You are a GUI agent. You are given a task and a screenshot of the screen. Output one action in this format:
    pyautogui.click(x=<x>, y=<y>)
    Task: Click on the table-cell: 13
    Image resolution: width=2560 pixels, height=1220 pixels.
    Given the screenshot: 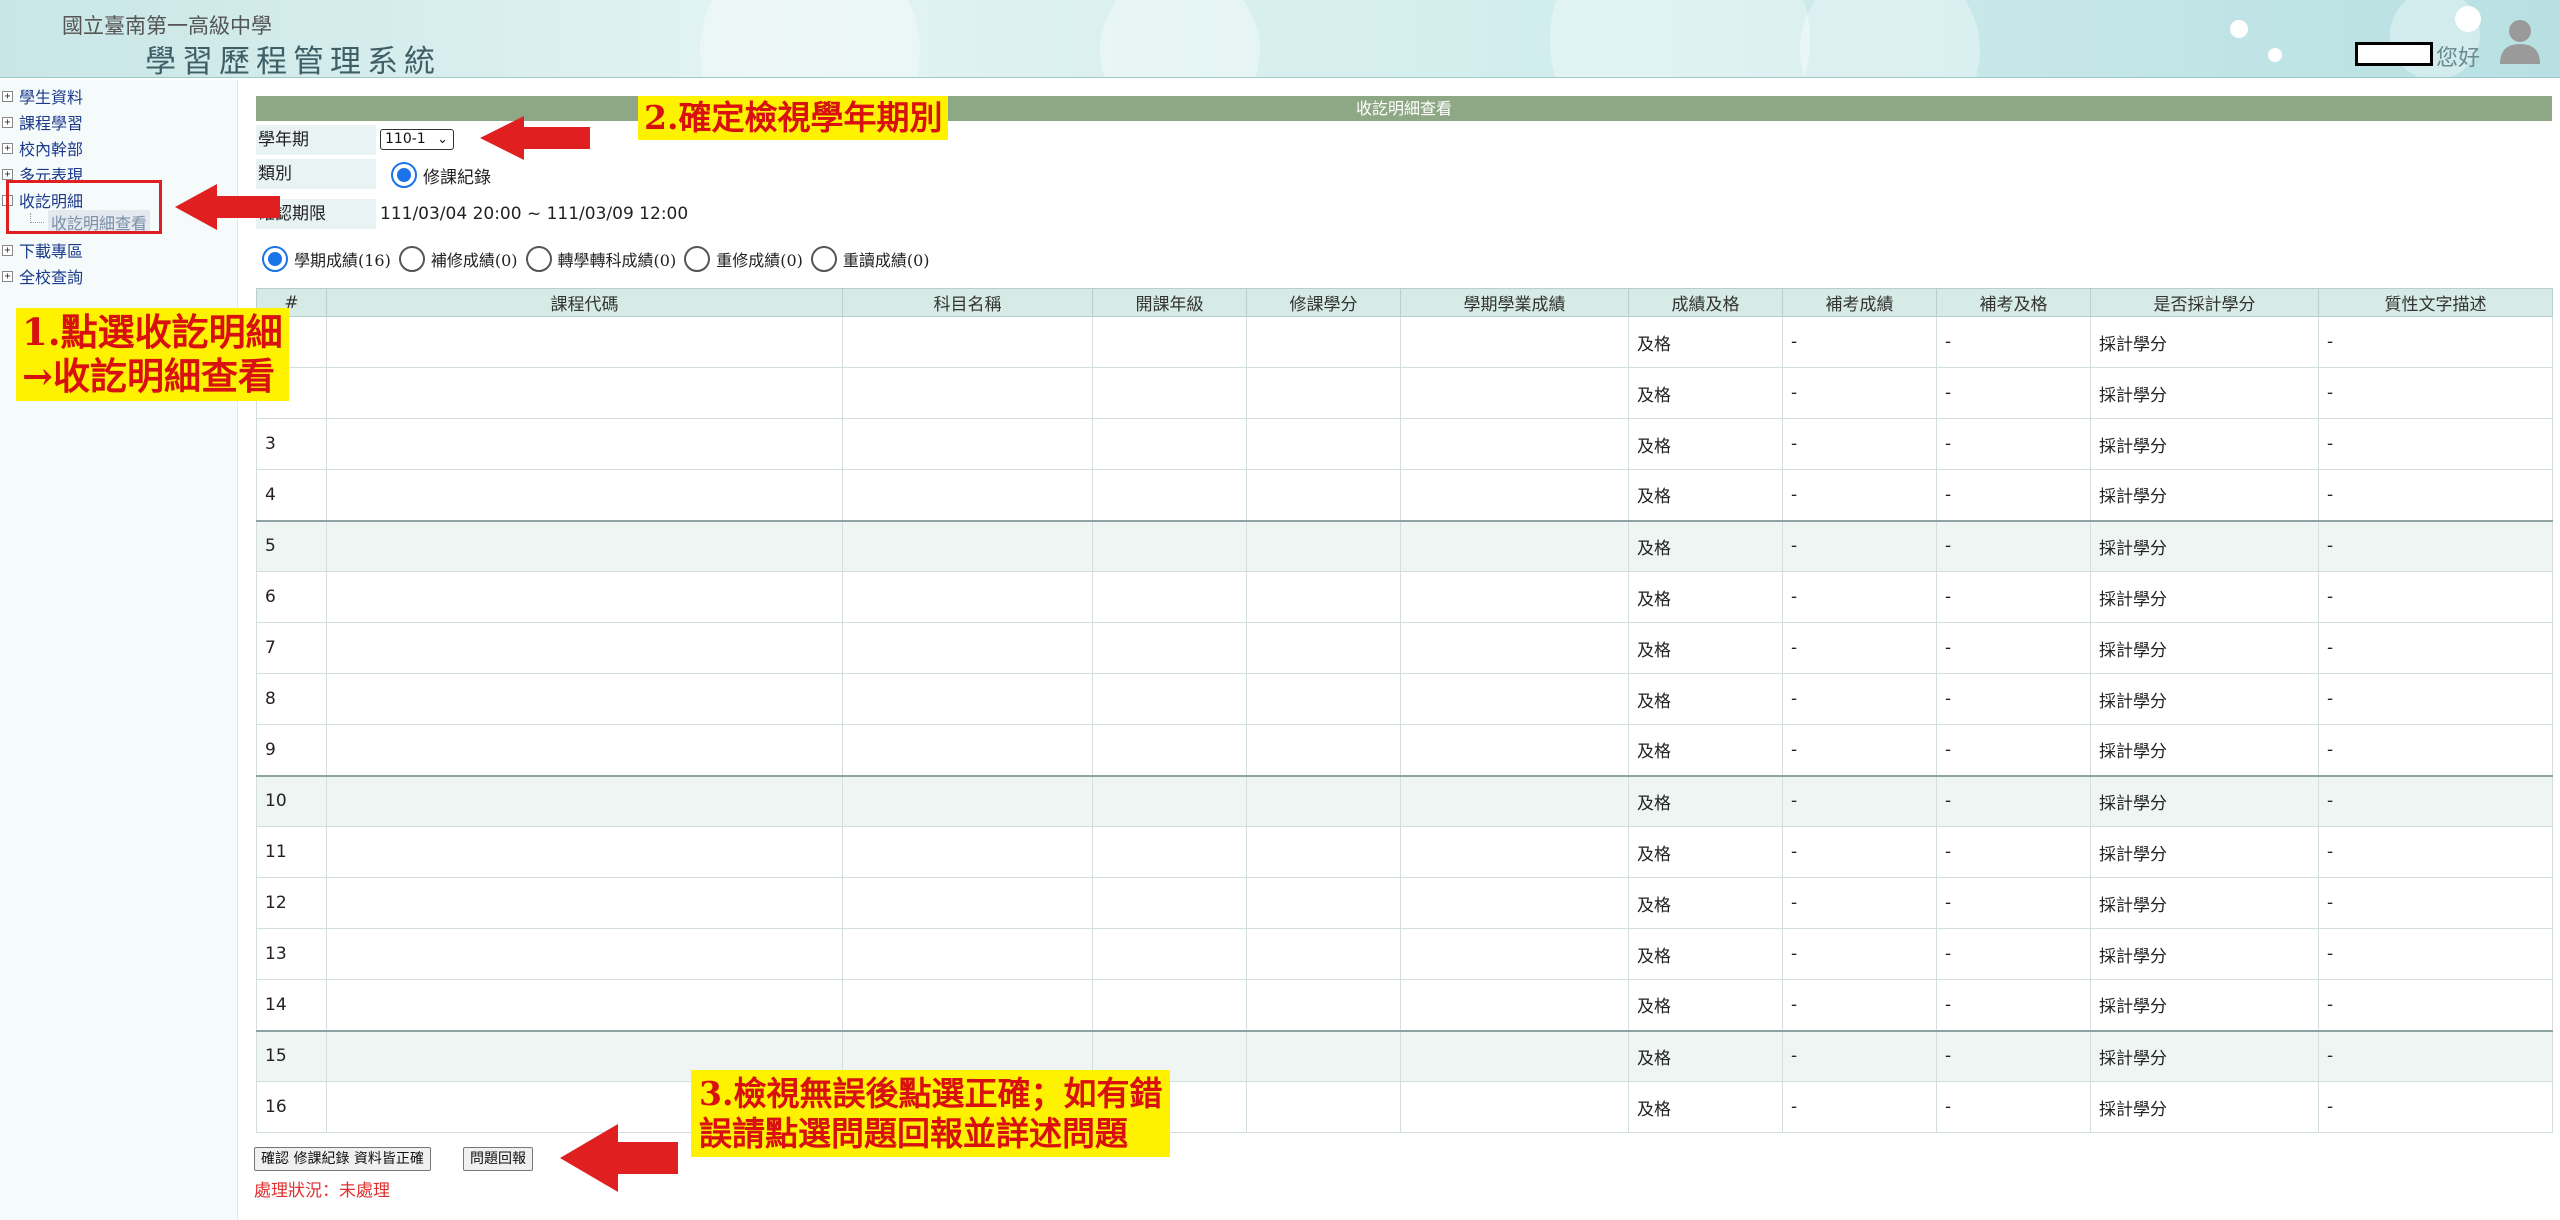 What is the action you would take?
    pyautogui.click(x=291, y=954)
    